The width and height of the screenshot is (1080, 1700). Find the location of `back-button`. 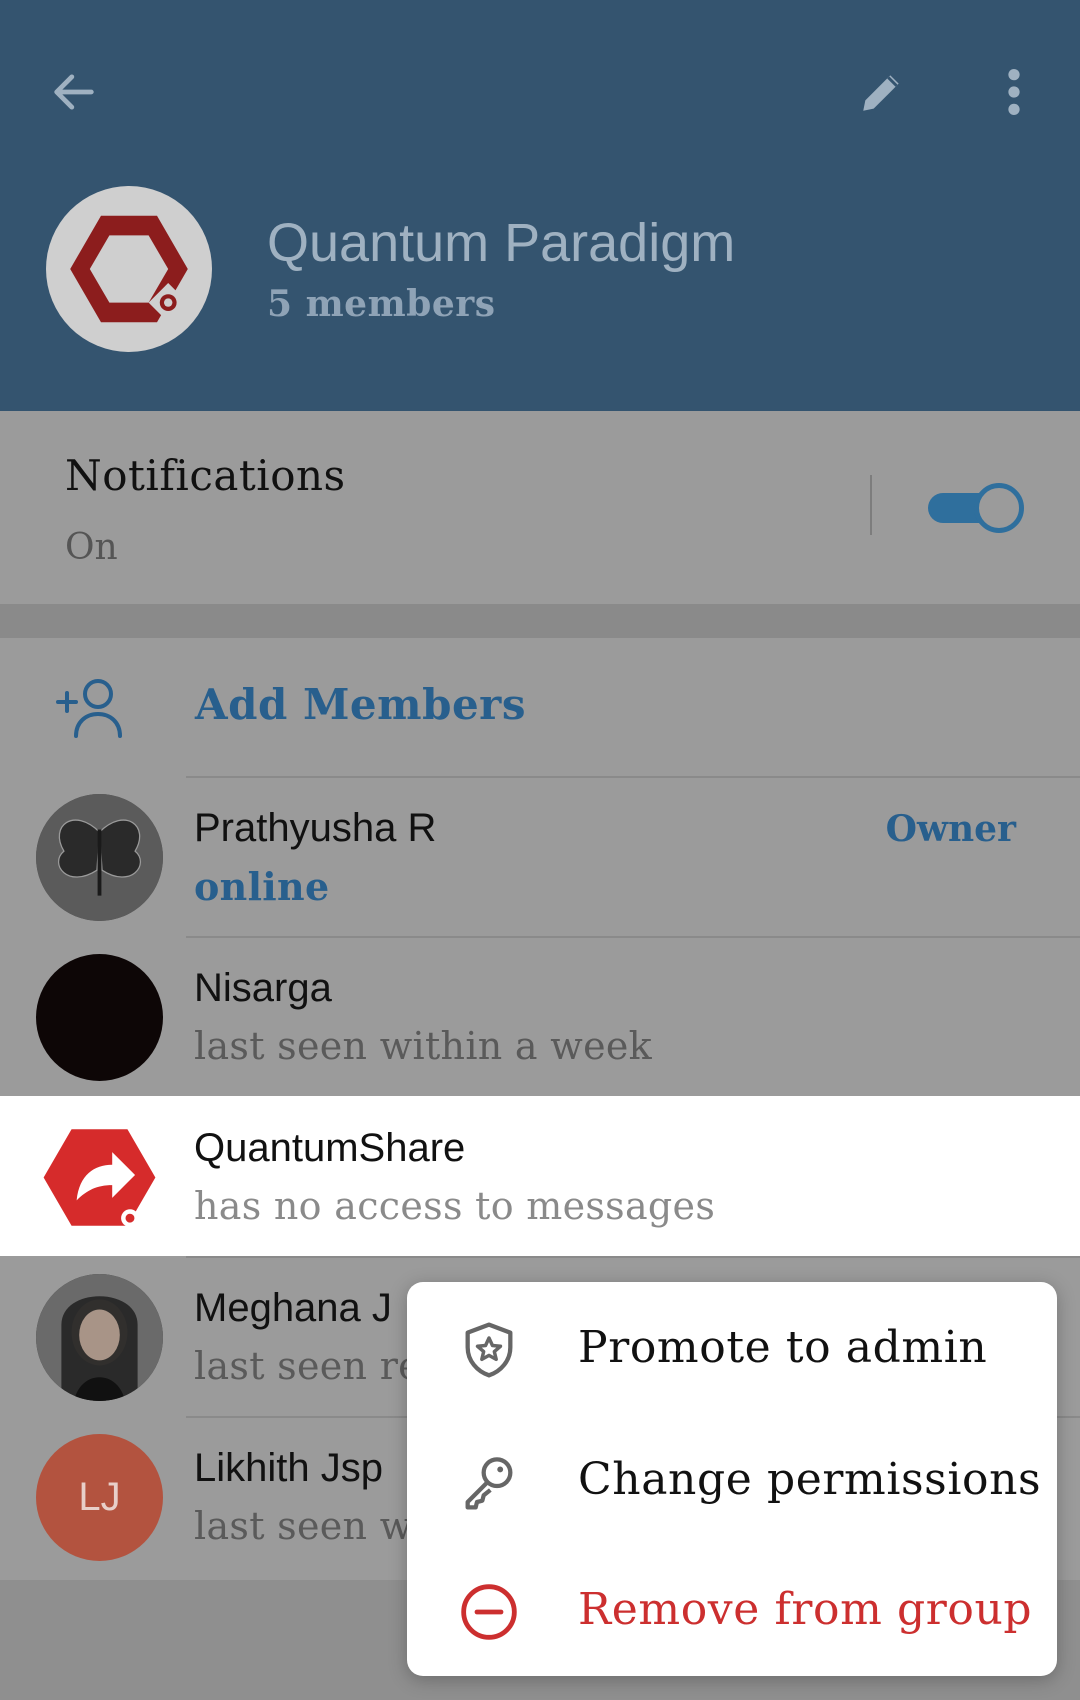

back-button is located at coordinates (74, 92).